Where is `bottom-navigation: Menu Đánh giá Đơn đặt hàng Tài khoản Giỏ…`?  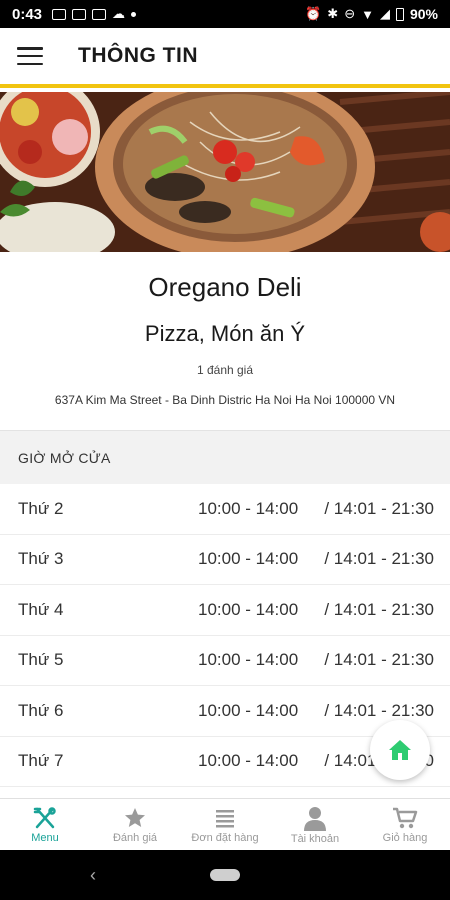 bottom-navigation: Menu Đánh giá Đơn đặt hàng Tài khoản Giỏ… is located at coordinates (225, 824).